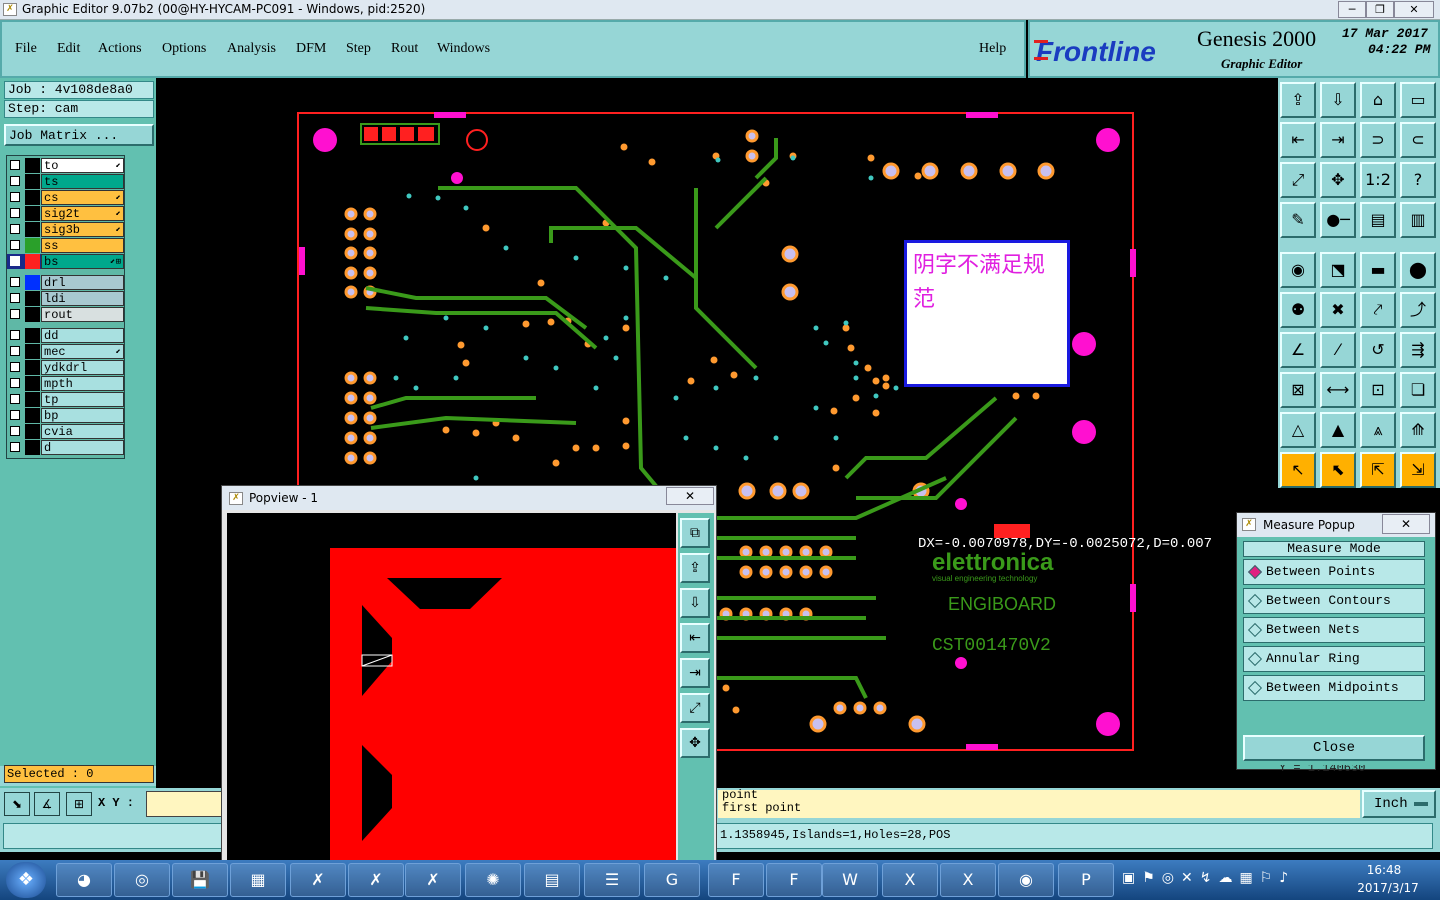  Describe the element at coordinates (47, 804) in the screenshot. I see `tool-angle-icon: ∡` at that location.